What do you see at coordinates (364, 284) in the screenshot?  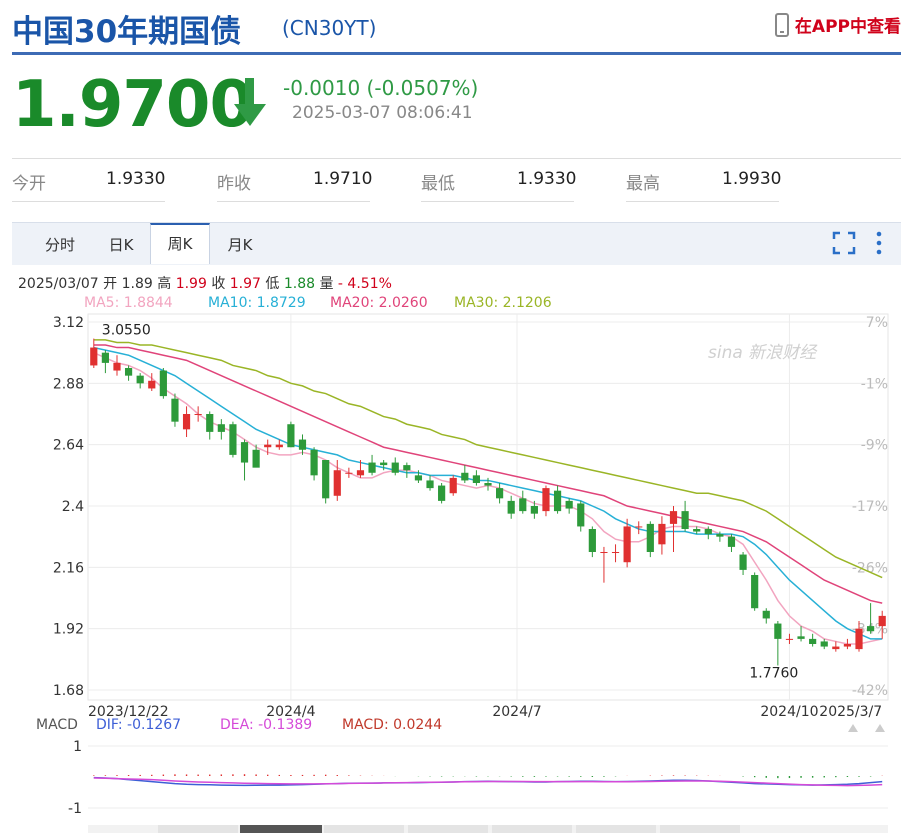 I see `info-vol: - 4.51%` at bounding box center [364, 284].